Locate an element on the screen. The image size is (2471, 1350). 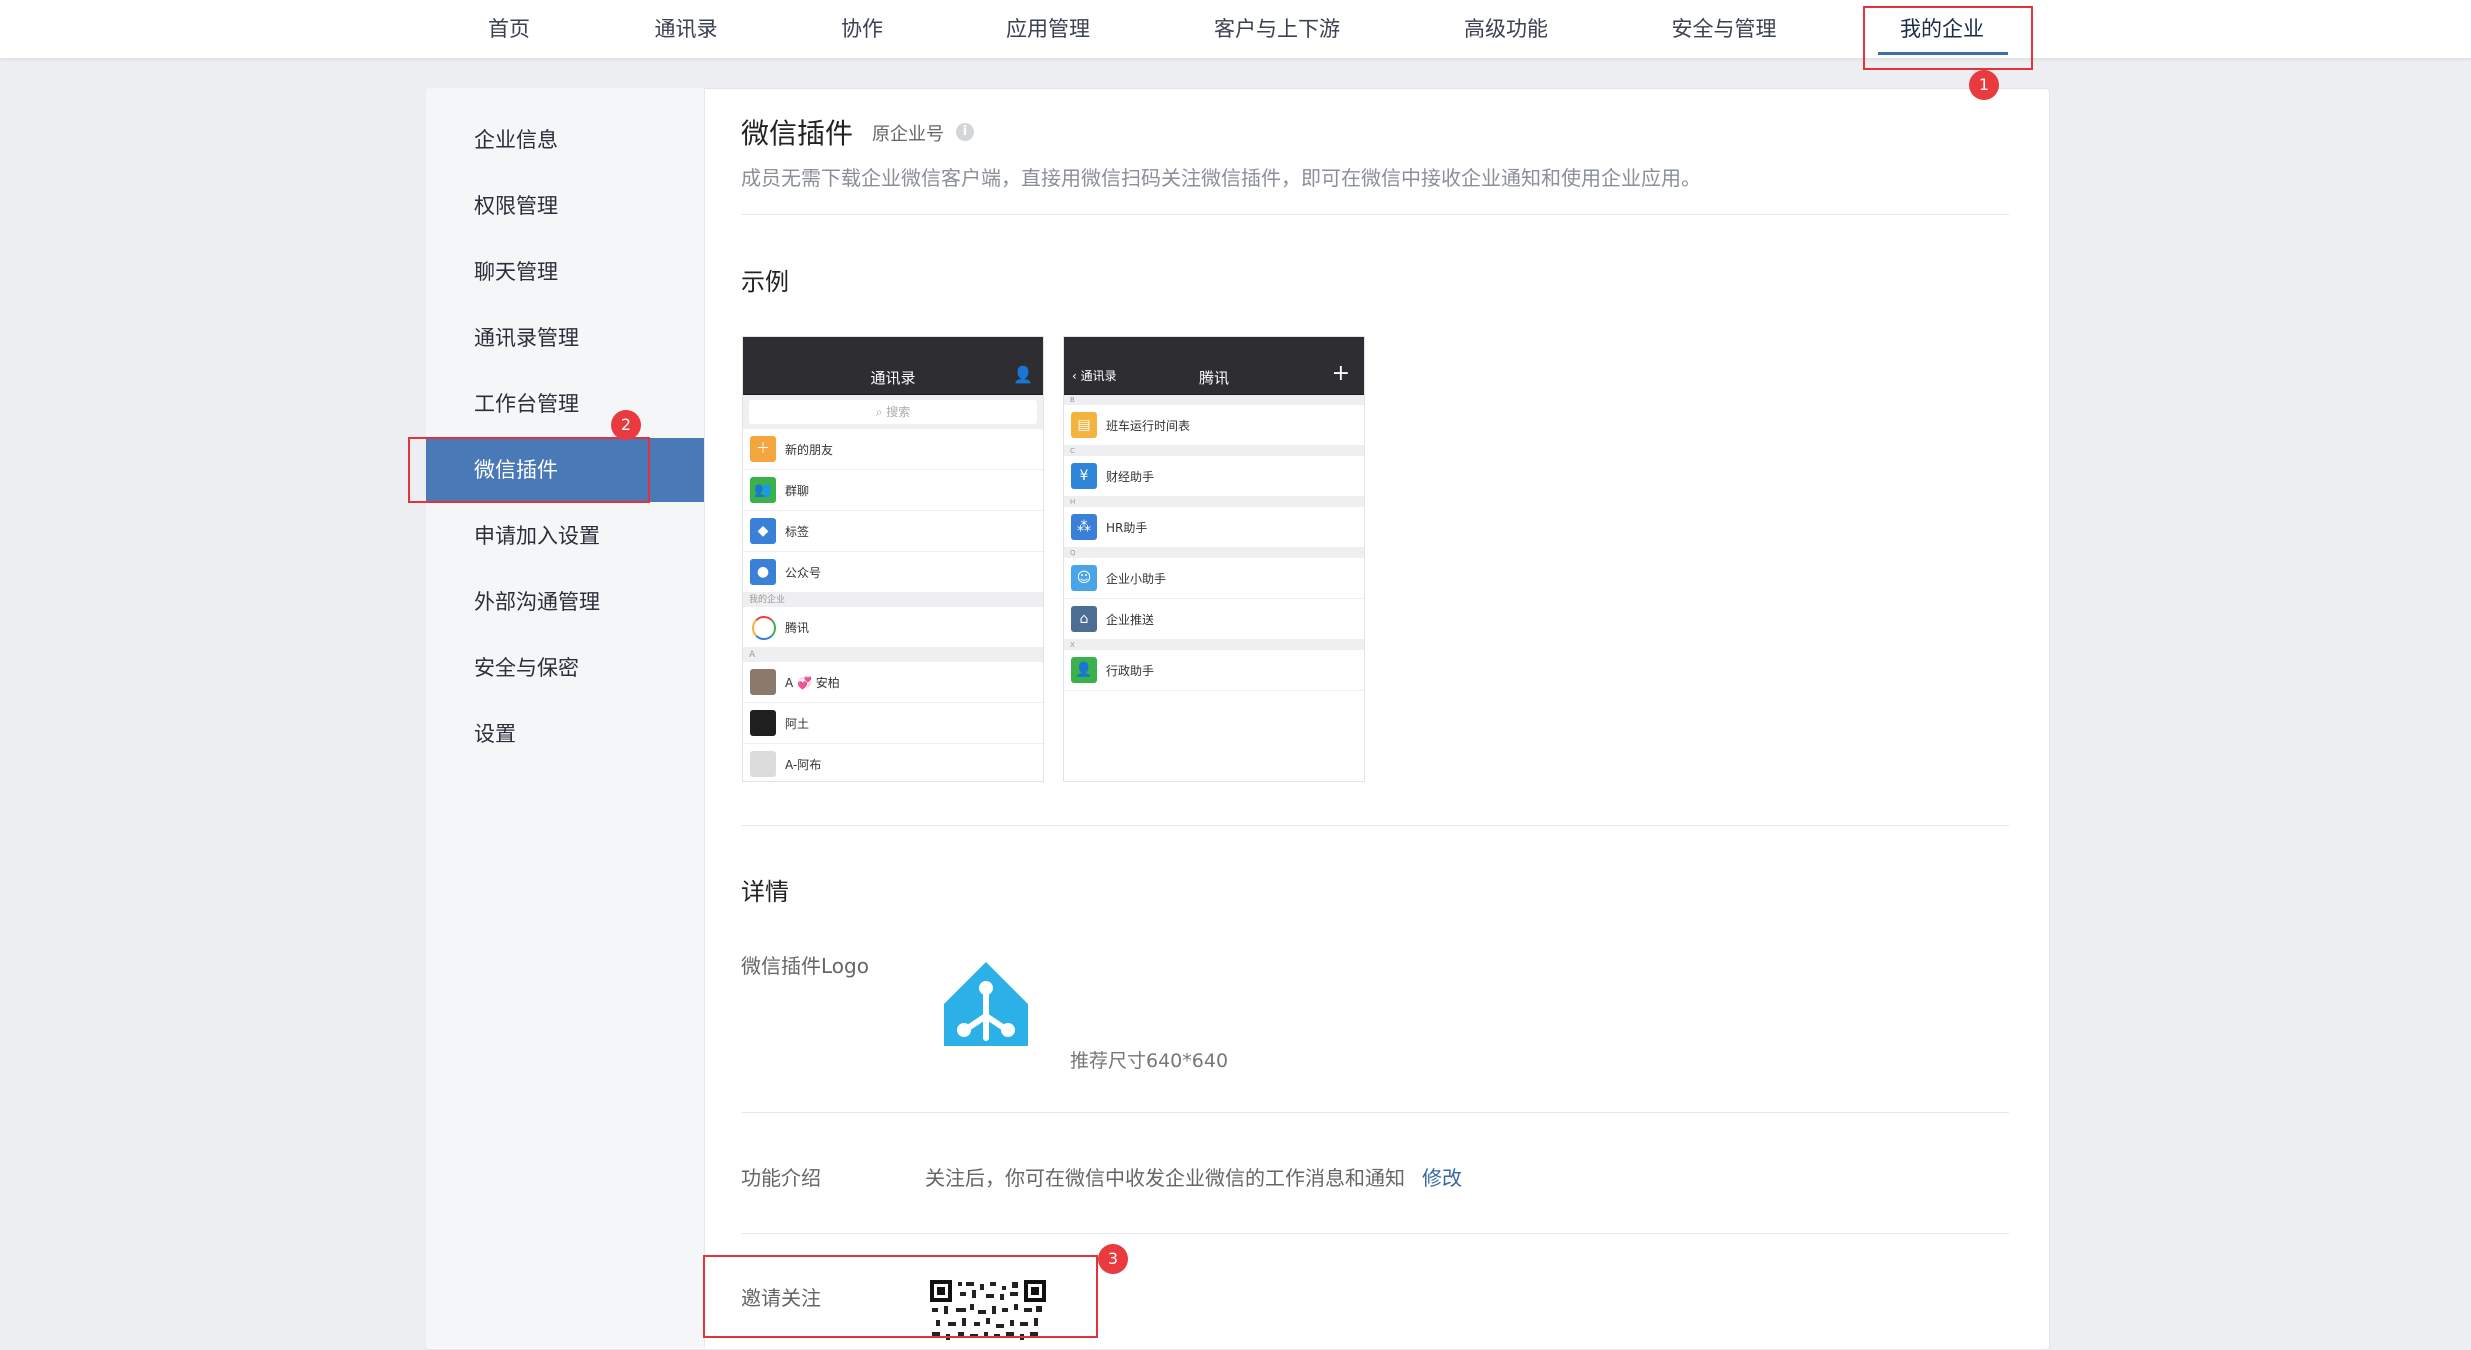
nav-customers: 客户与上下游 is located at coordinates (1277, 29).